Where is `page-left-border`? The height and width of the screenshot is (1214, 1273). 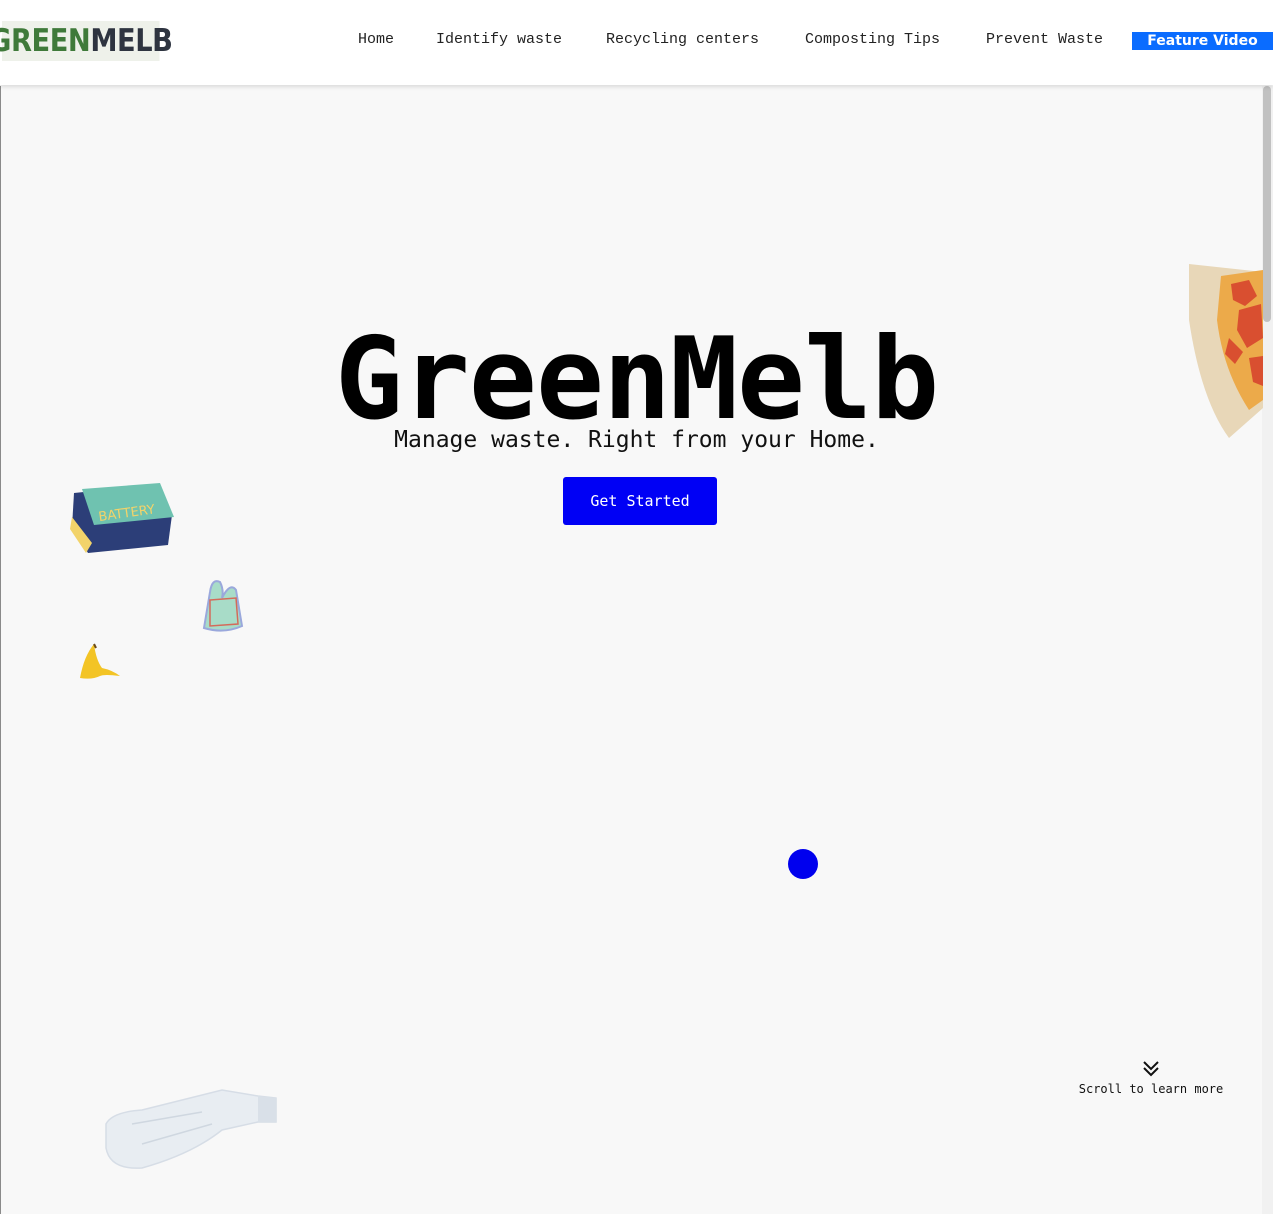
page-left-border is located at coordinates (0, 650).